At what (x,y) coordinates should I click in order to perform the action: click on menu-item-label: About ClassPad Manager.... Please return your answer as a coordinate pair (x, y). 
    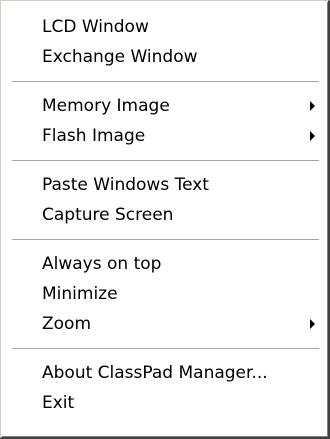
    Looking at the image, I should click on (155, 373).